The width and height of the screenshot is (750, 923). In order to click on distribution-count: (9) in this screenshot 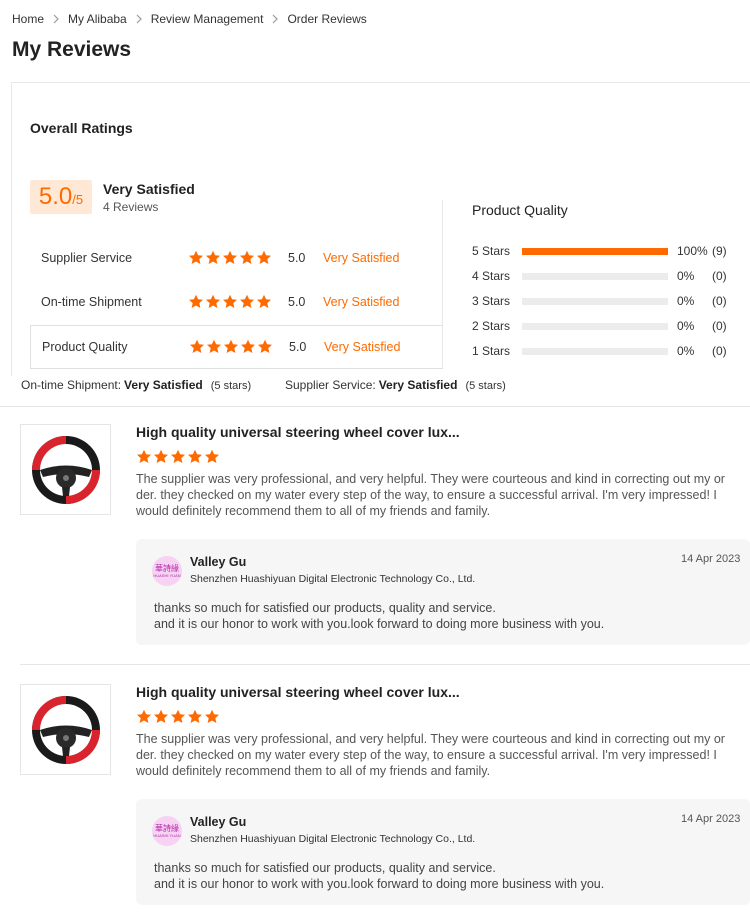, I will do `click(719, 251)`.